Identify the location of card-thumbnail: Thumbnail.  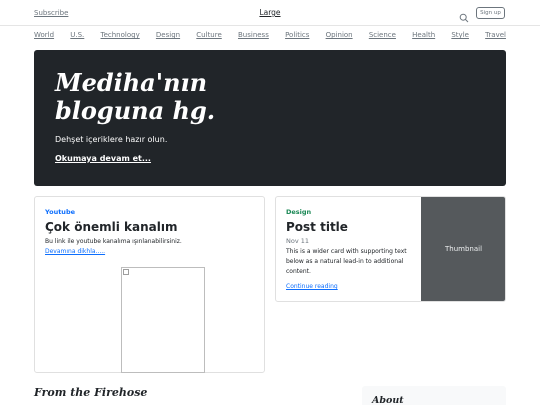
(463, 249).